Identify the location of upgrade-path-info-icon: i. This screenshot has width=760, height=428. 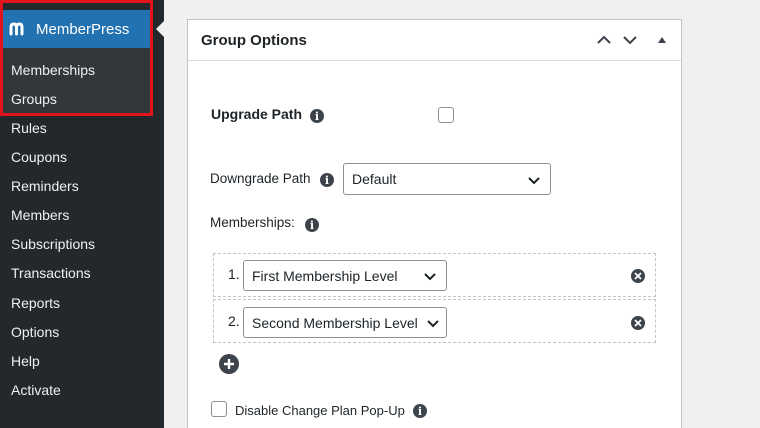
(317, 116).